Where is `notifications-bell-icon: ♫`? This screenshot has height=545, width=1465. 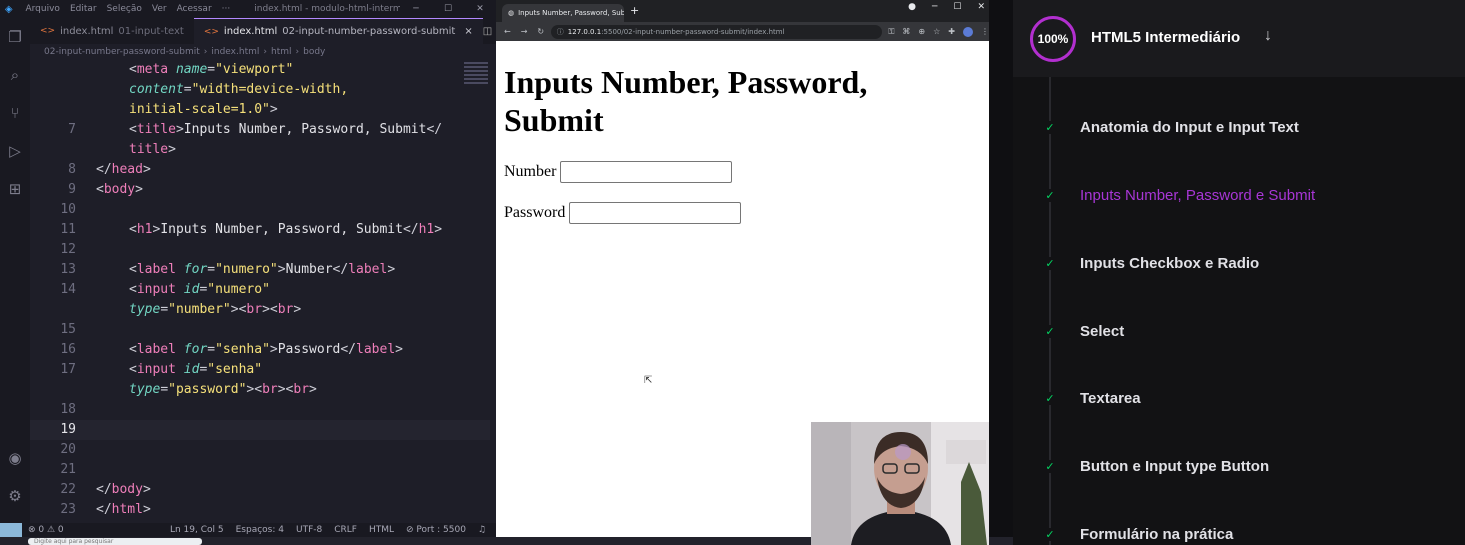 notifications-bell-icon: ♫ is located at coordinates (482, 530).